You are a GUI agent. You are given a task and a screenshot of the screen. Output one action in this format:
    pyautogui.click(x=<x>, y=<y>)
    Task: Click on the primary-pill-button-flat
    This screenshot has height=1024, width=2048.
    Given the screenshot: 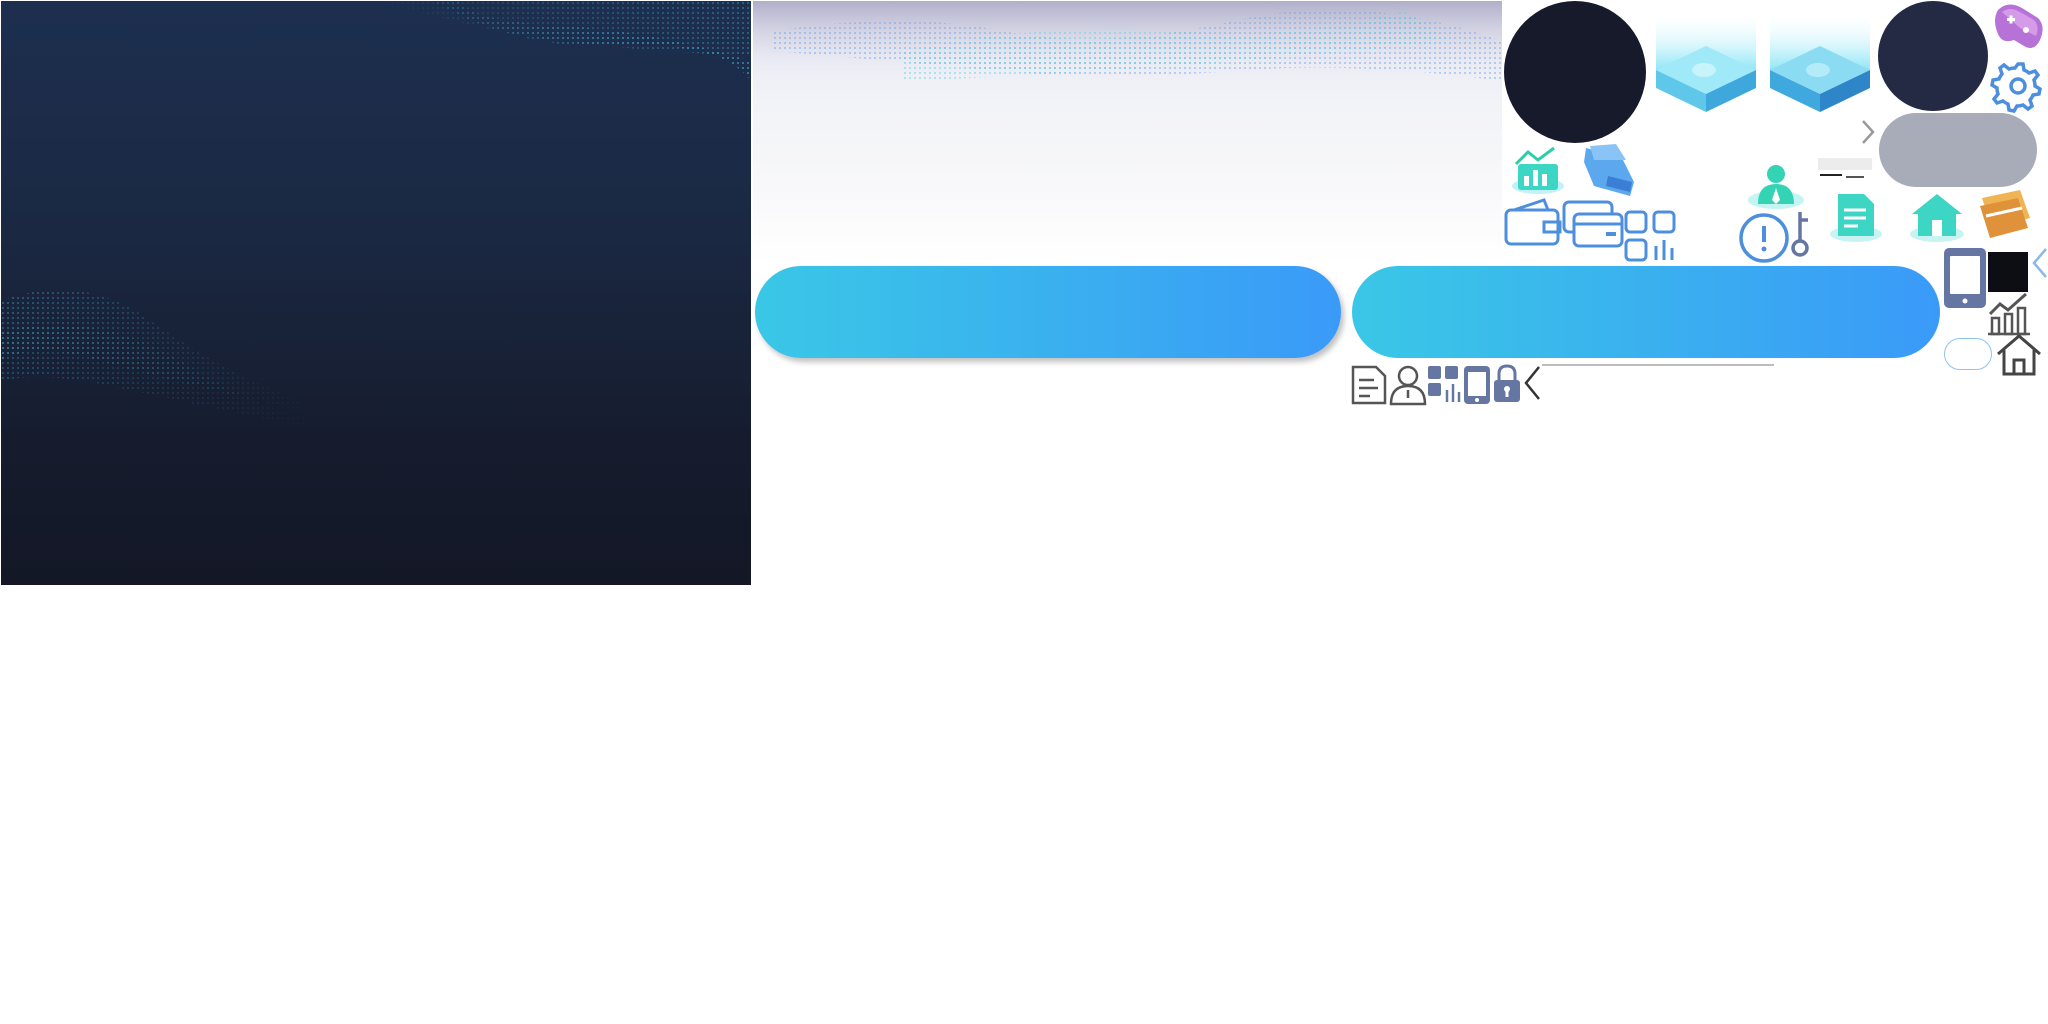 What is the action you would take?
    pyautogui.click(x=1646, y=312)
    